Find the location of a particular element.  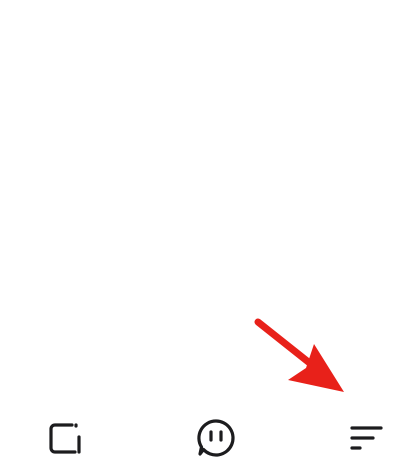

panel-tab-button is located at coordinates (65, 438).